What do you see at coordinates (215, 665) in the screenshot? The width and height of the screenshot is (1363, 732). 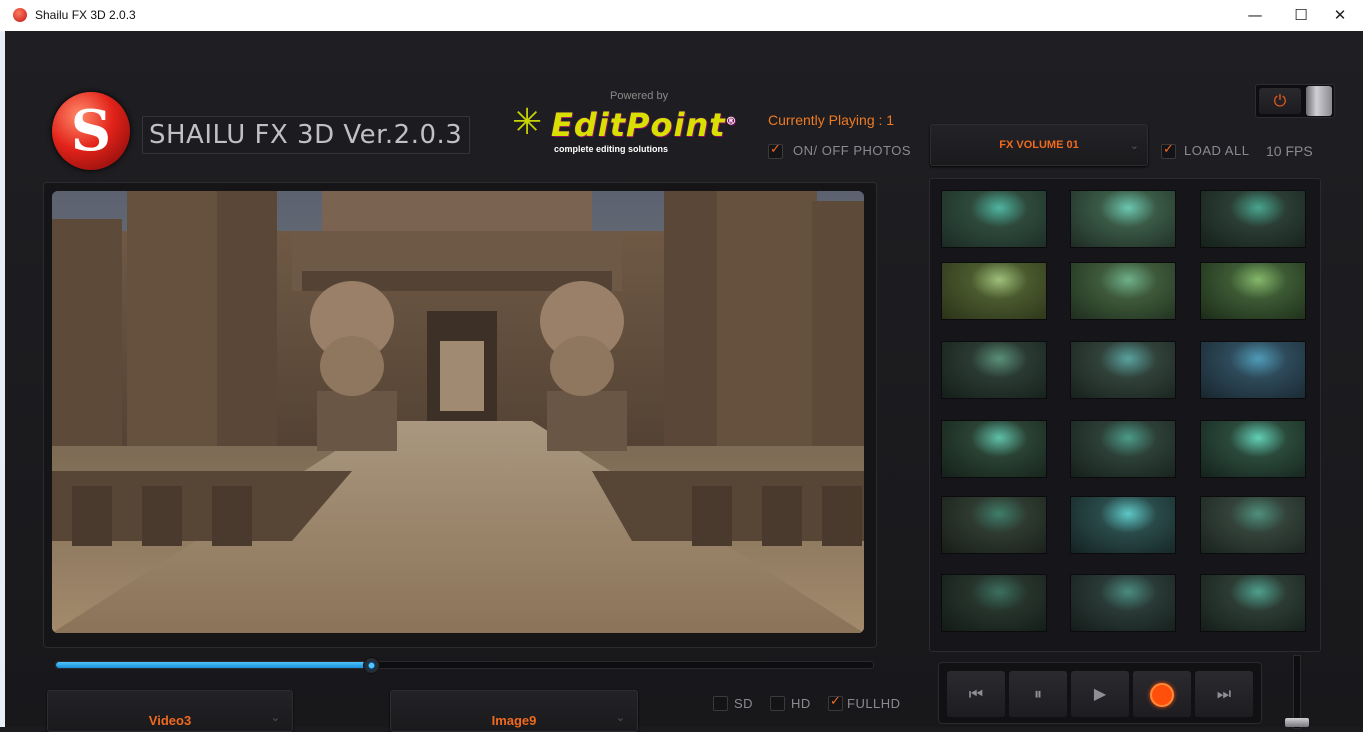 I see `seek-progress` at bounding box center [215, 665].